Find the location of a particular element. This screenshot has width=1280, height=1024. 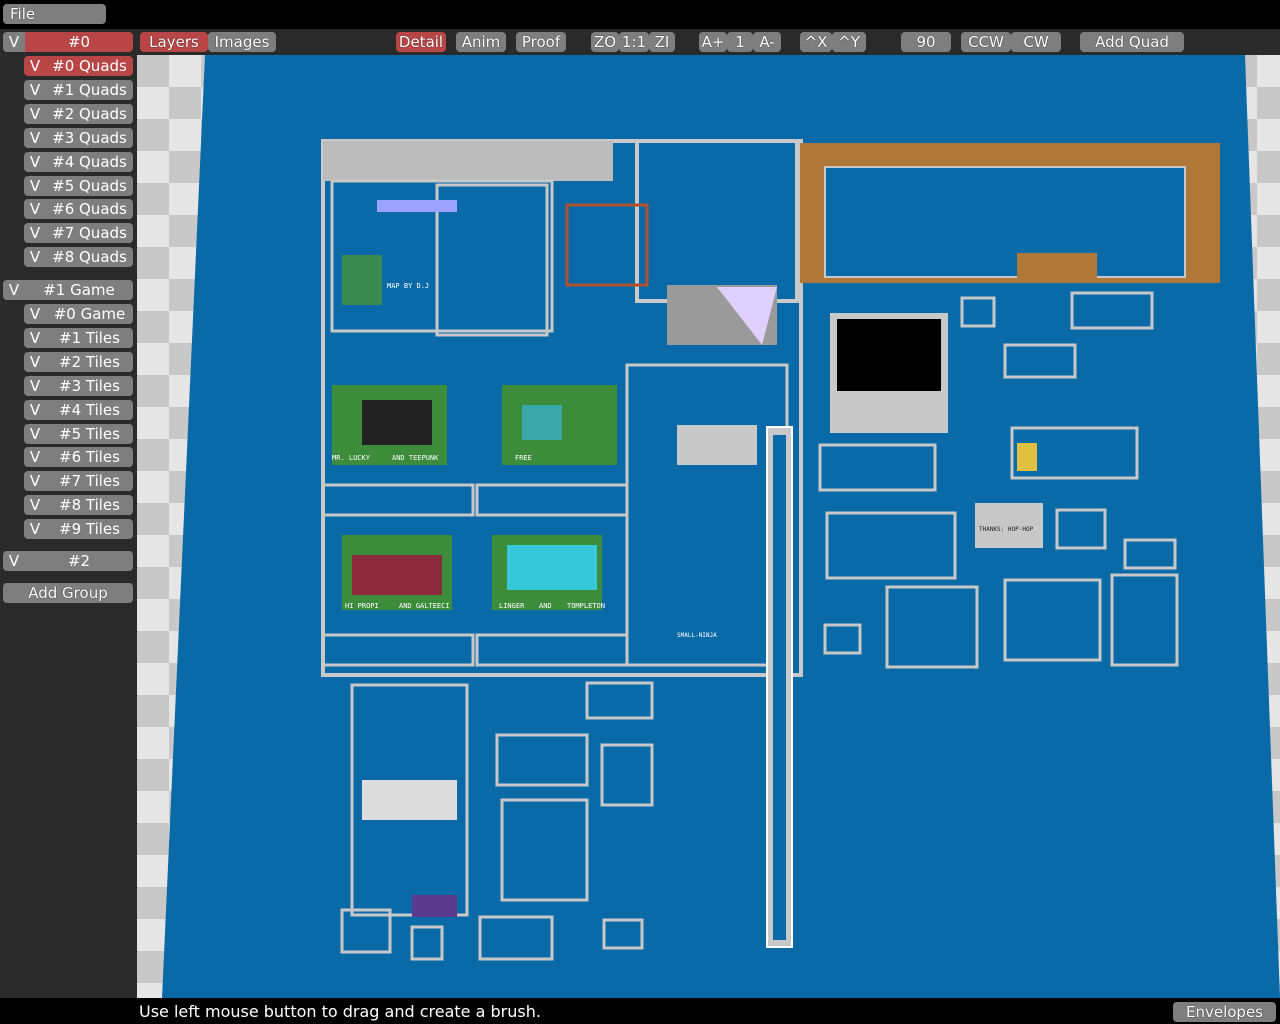

layer-label: #2 Quads is located at coordinates (89, 113).